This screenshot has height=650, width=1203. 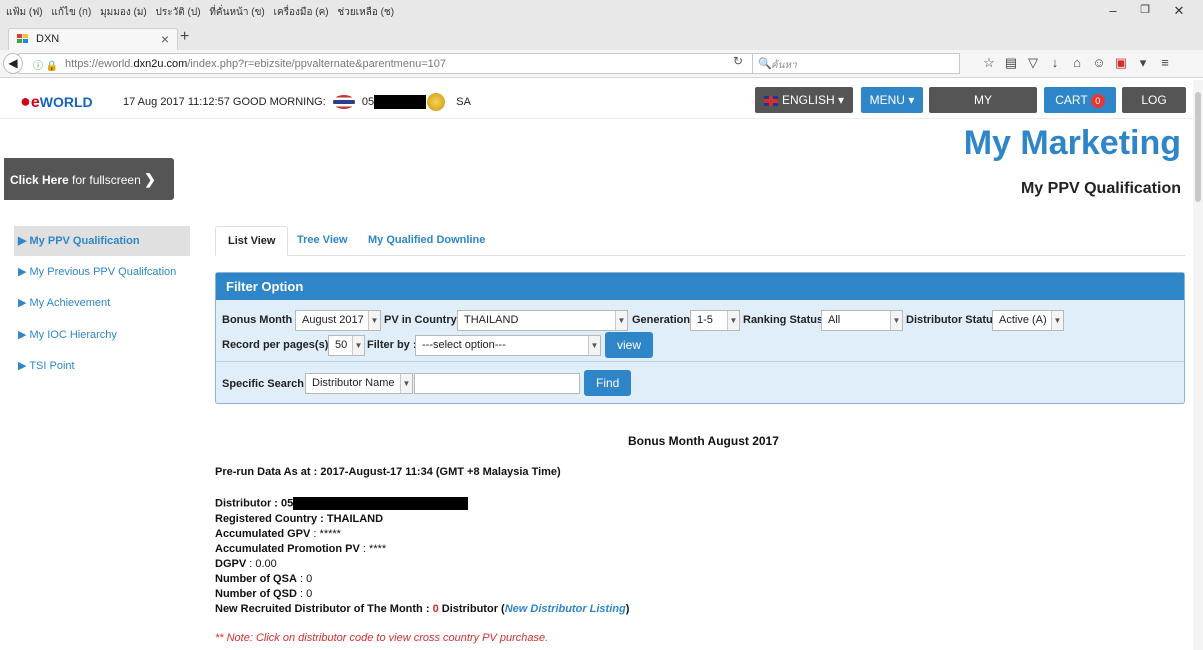 What do you see at coordinates (301, 549) in the screenshot?
I see `accumulated-promotion-pv: Accumulated Promotion PV : ****` at bounding box center [301, 549].